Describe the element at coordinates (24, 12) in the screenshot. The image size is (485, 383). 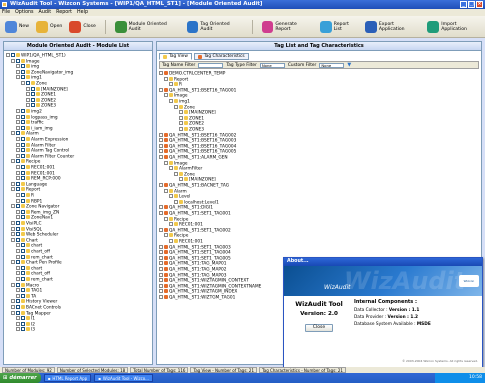
I see `menu-options: Options` at that location.